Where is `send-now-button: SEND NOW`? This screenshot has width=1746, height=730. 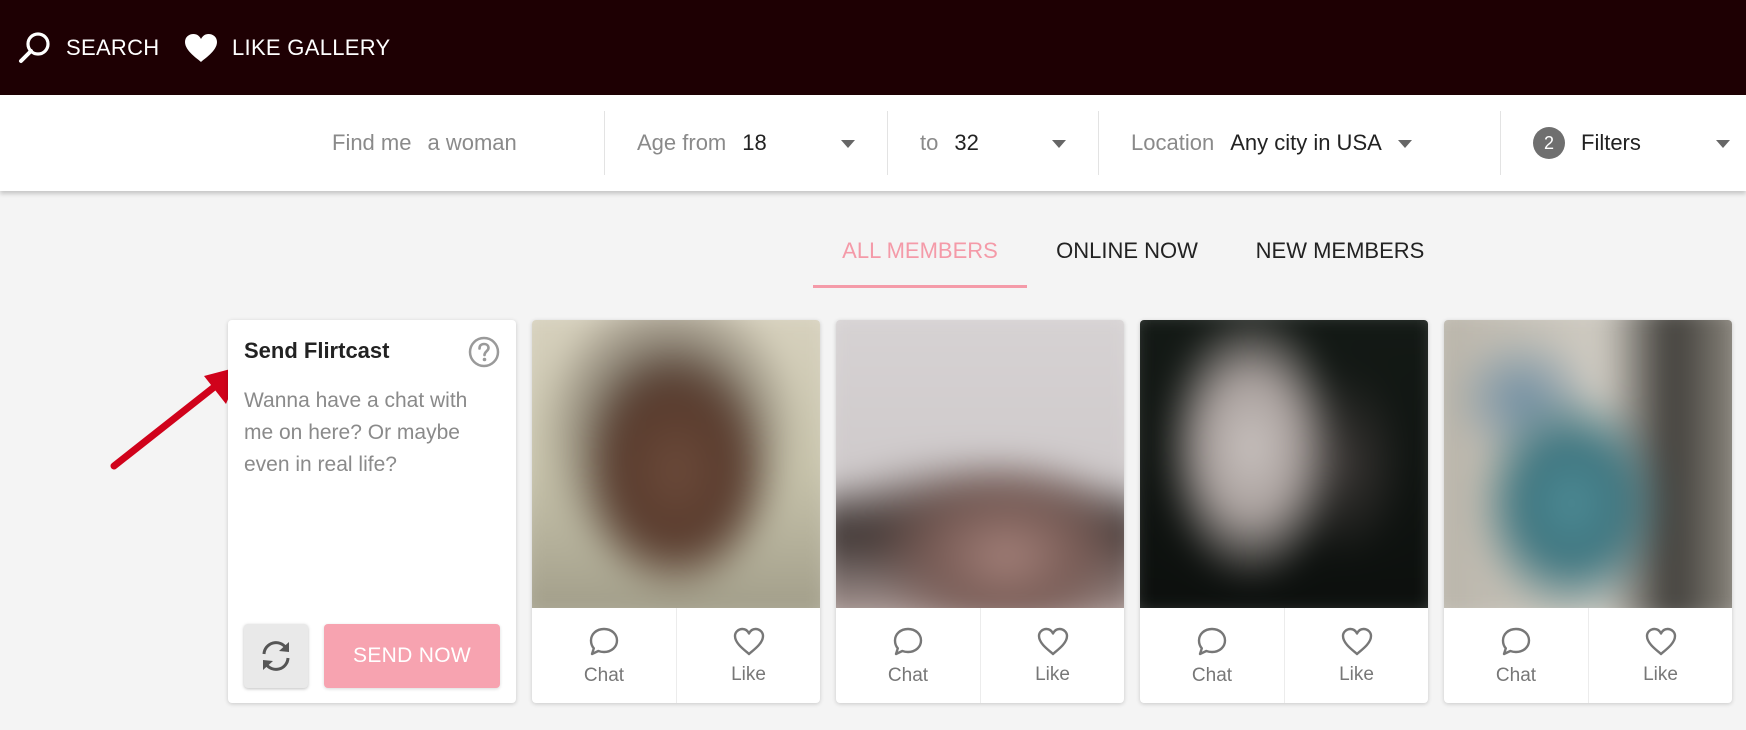 send-now-button: SEND NOW is located at coordinates (412, 656).